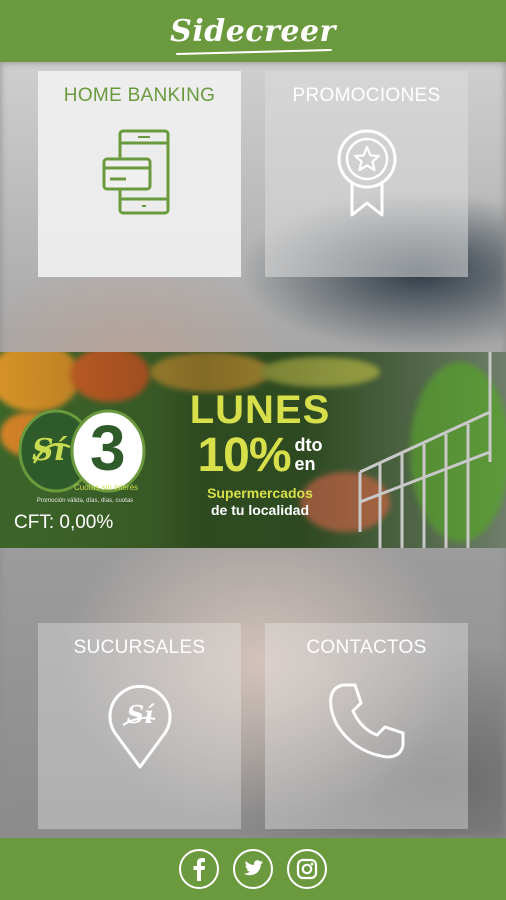 Image resolution: width=506 pixels, height=900 pixels. Describe the element at coordinates (85, 501) in the screenshot. I see `badge-fine-print: Promoción válida, días, días, cuotas` at that location.